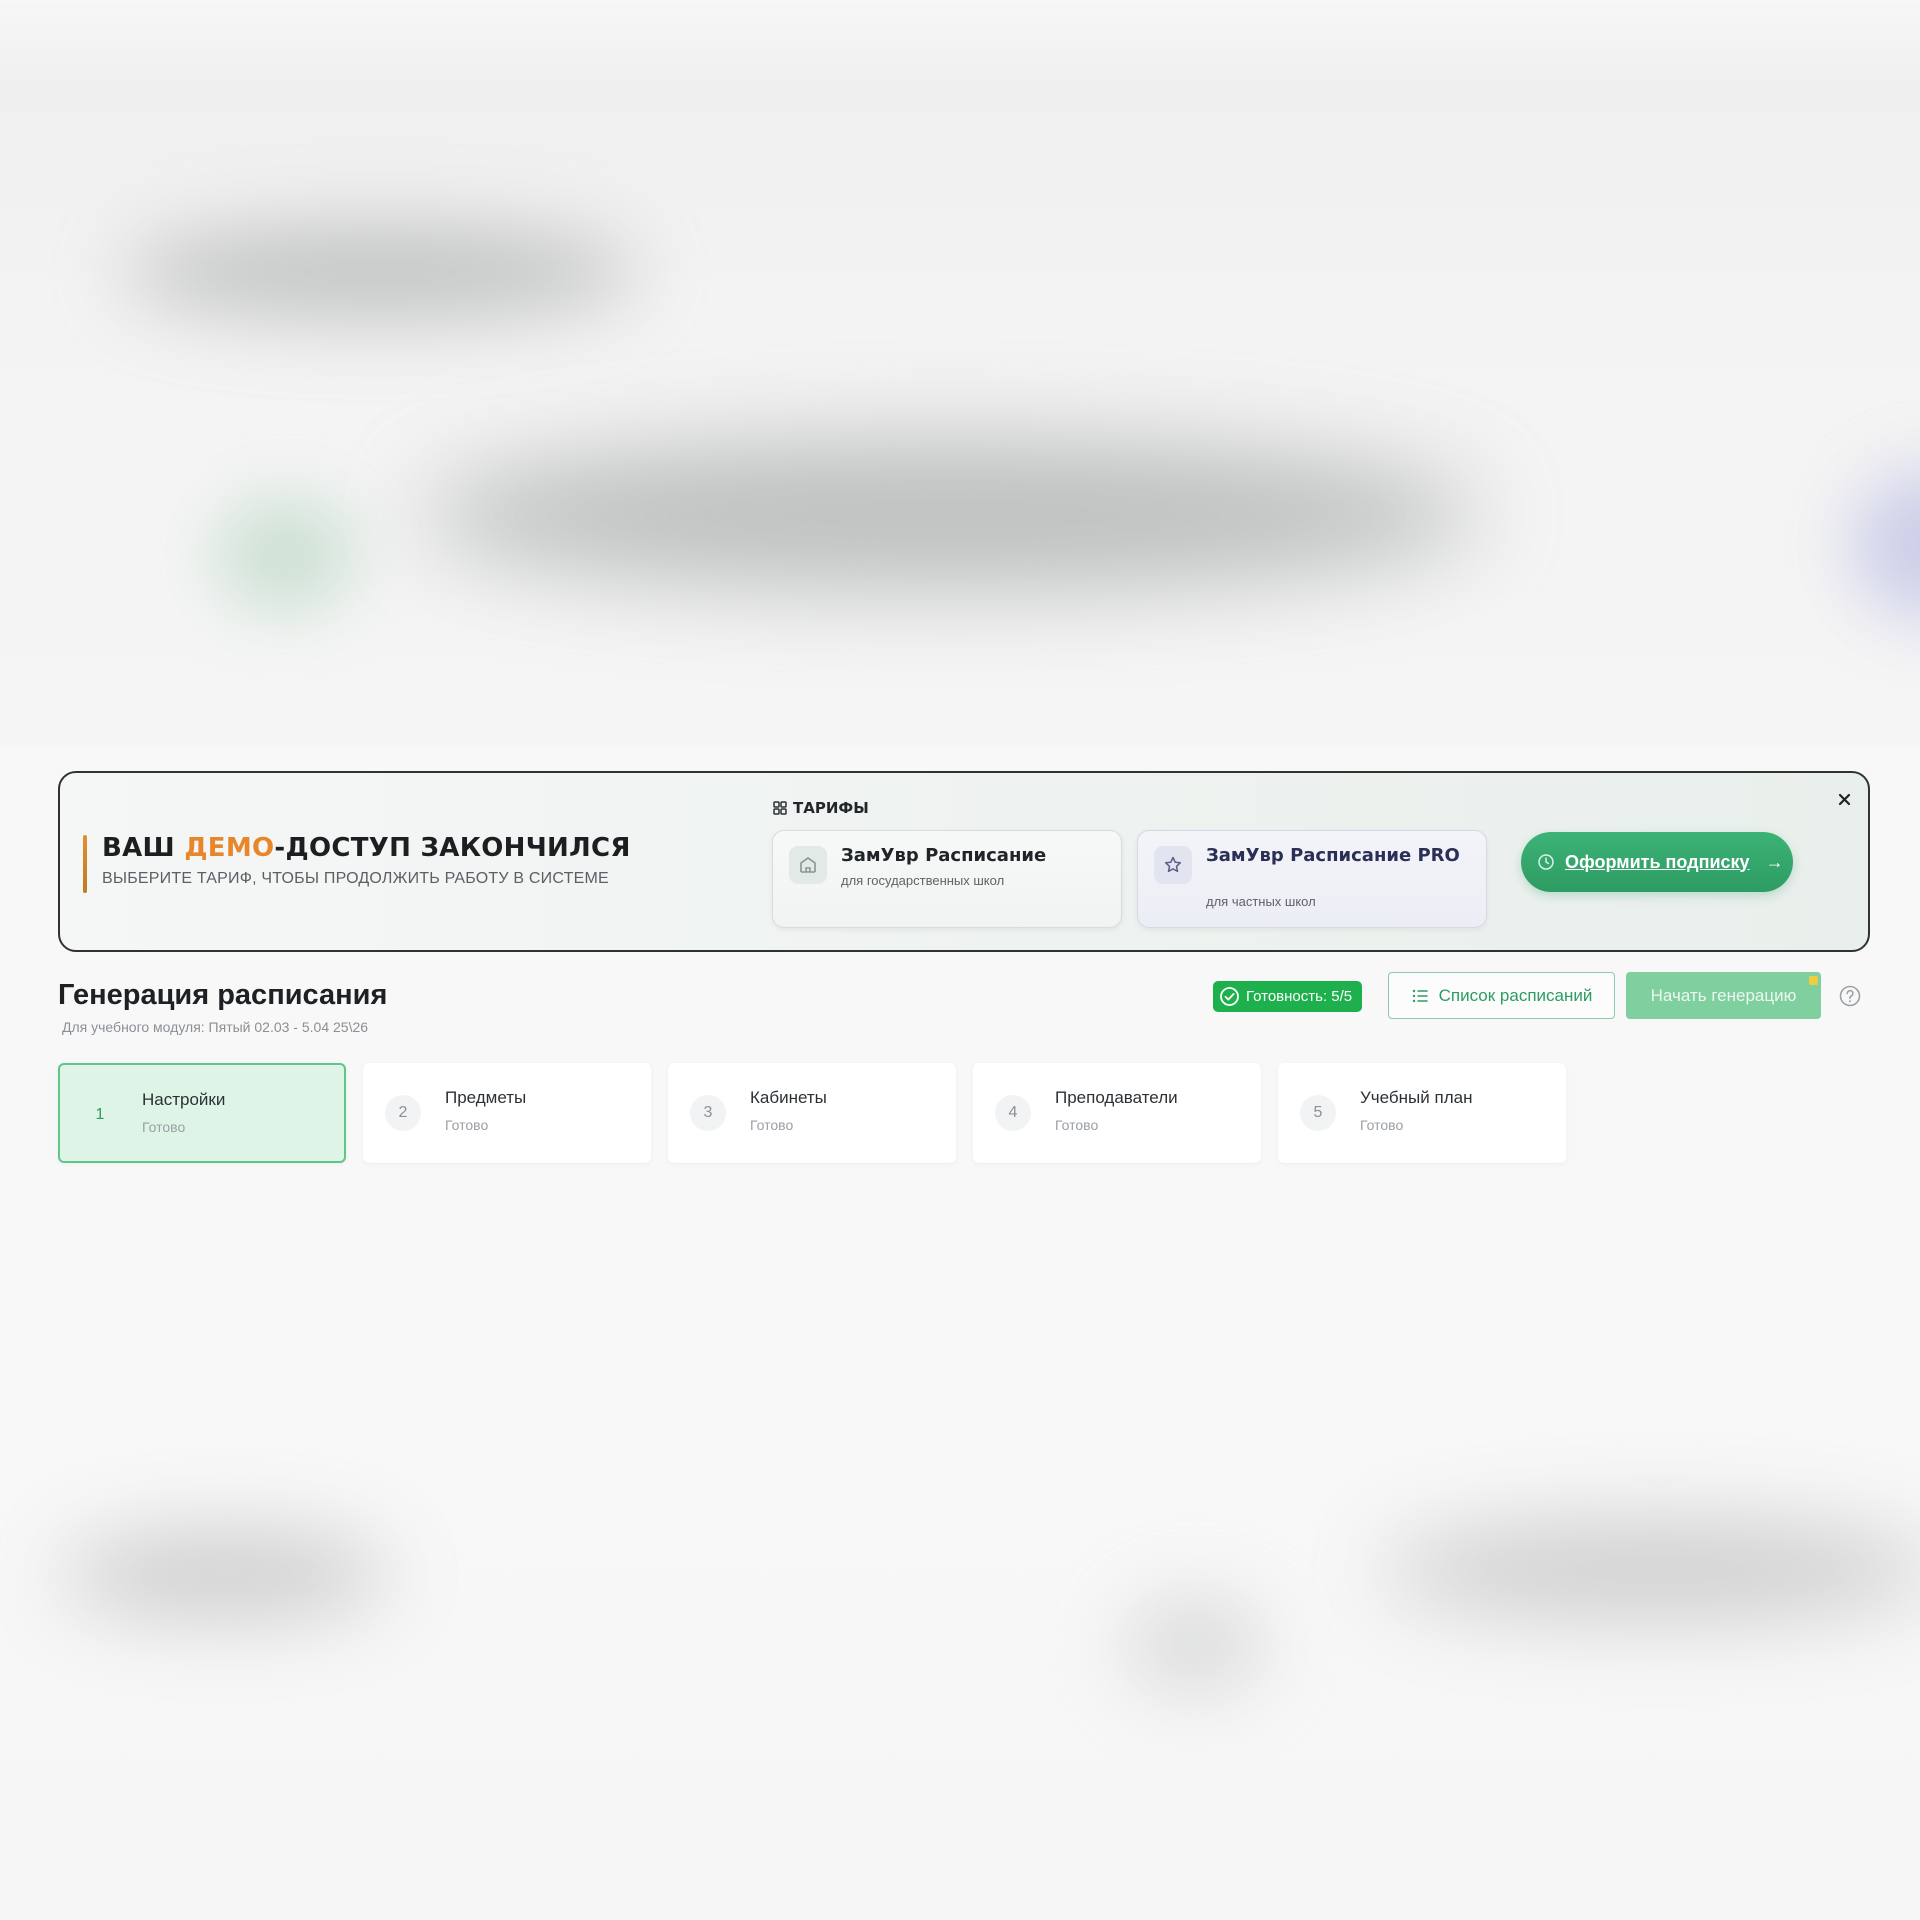 This screenshot has width=1920, height=1920. What do you see at coordinates (184, 1099) in the screenshot?
I see `step-title: Настройки` at bounding box center [184, 1099].